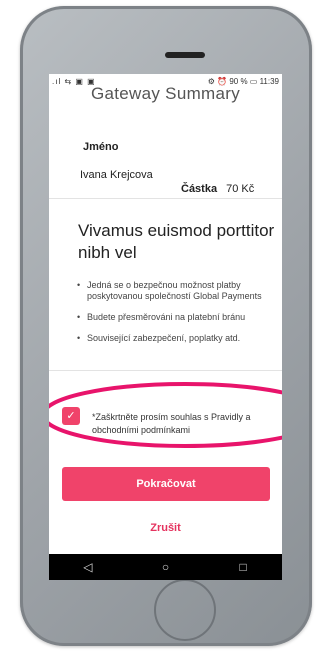 The height and width of the screenshot is (655, 331). I want to click on cancel-button: Zrušit, so click(165, 528).